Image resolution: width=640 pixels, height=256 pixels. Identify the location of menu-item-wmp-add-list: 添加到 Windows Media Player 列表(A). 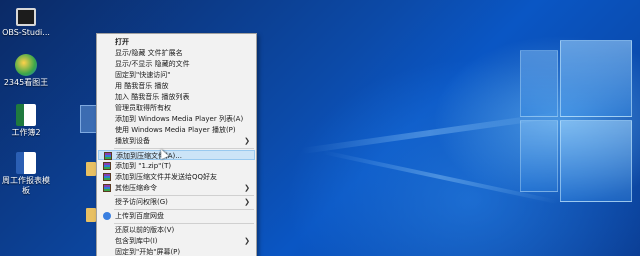
(176, 119).